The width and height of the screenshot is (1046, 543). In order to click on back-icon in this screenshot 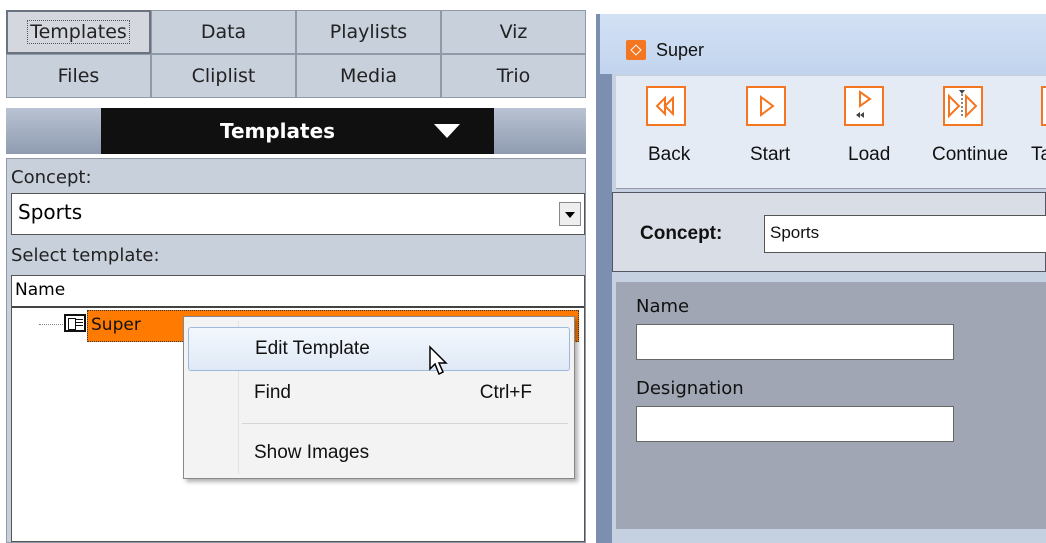, I will do `click(664, 106)`.